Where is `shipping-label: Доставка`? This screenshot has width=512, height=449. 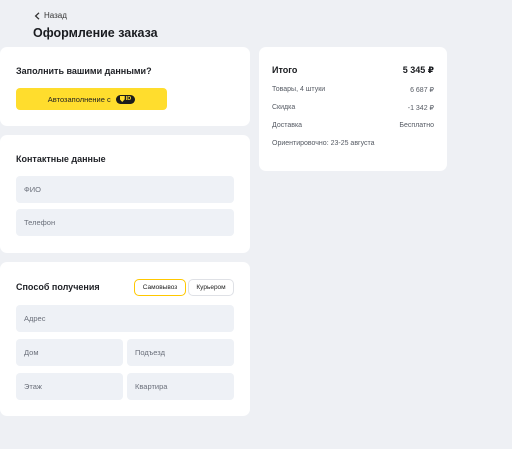
shipping-label: Доставка is located at coordinates (287, 125).